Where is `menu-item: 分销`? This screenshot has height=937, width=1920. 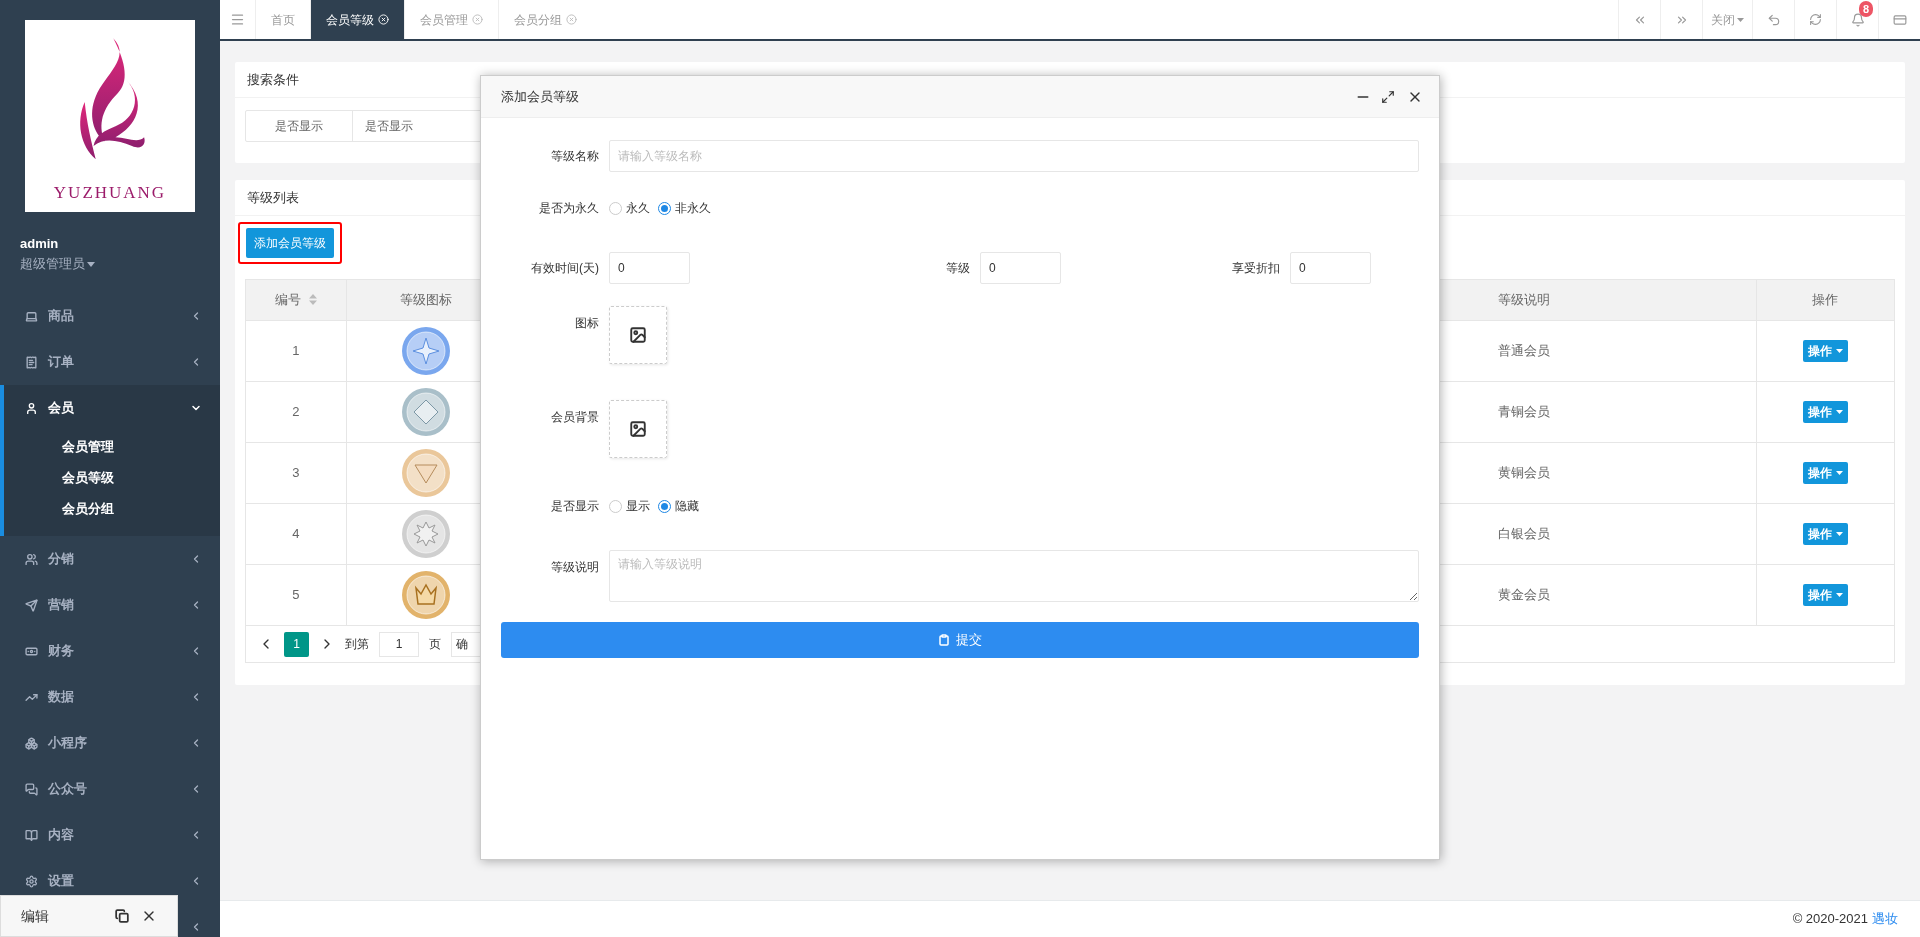 menu-item: 分销 is located at coordinates (110, 559).